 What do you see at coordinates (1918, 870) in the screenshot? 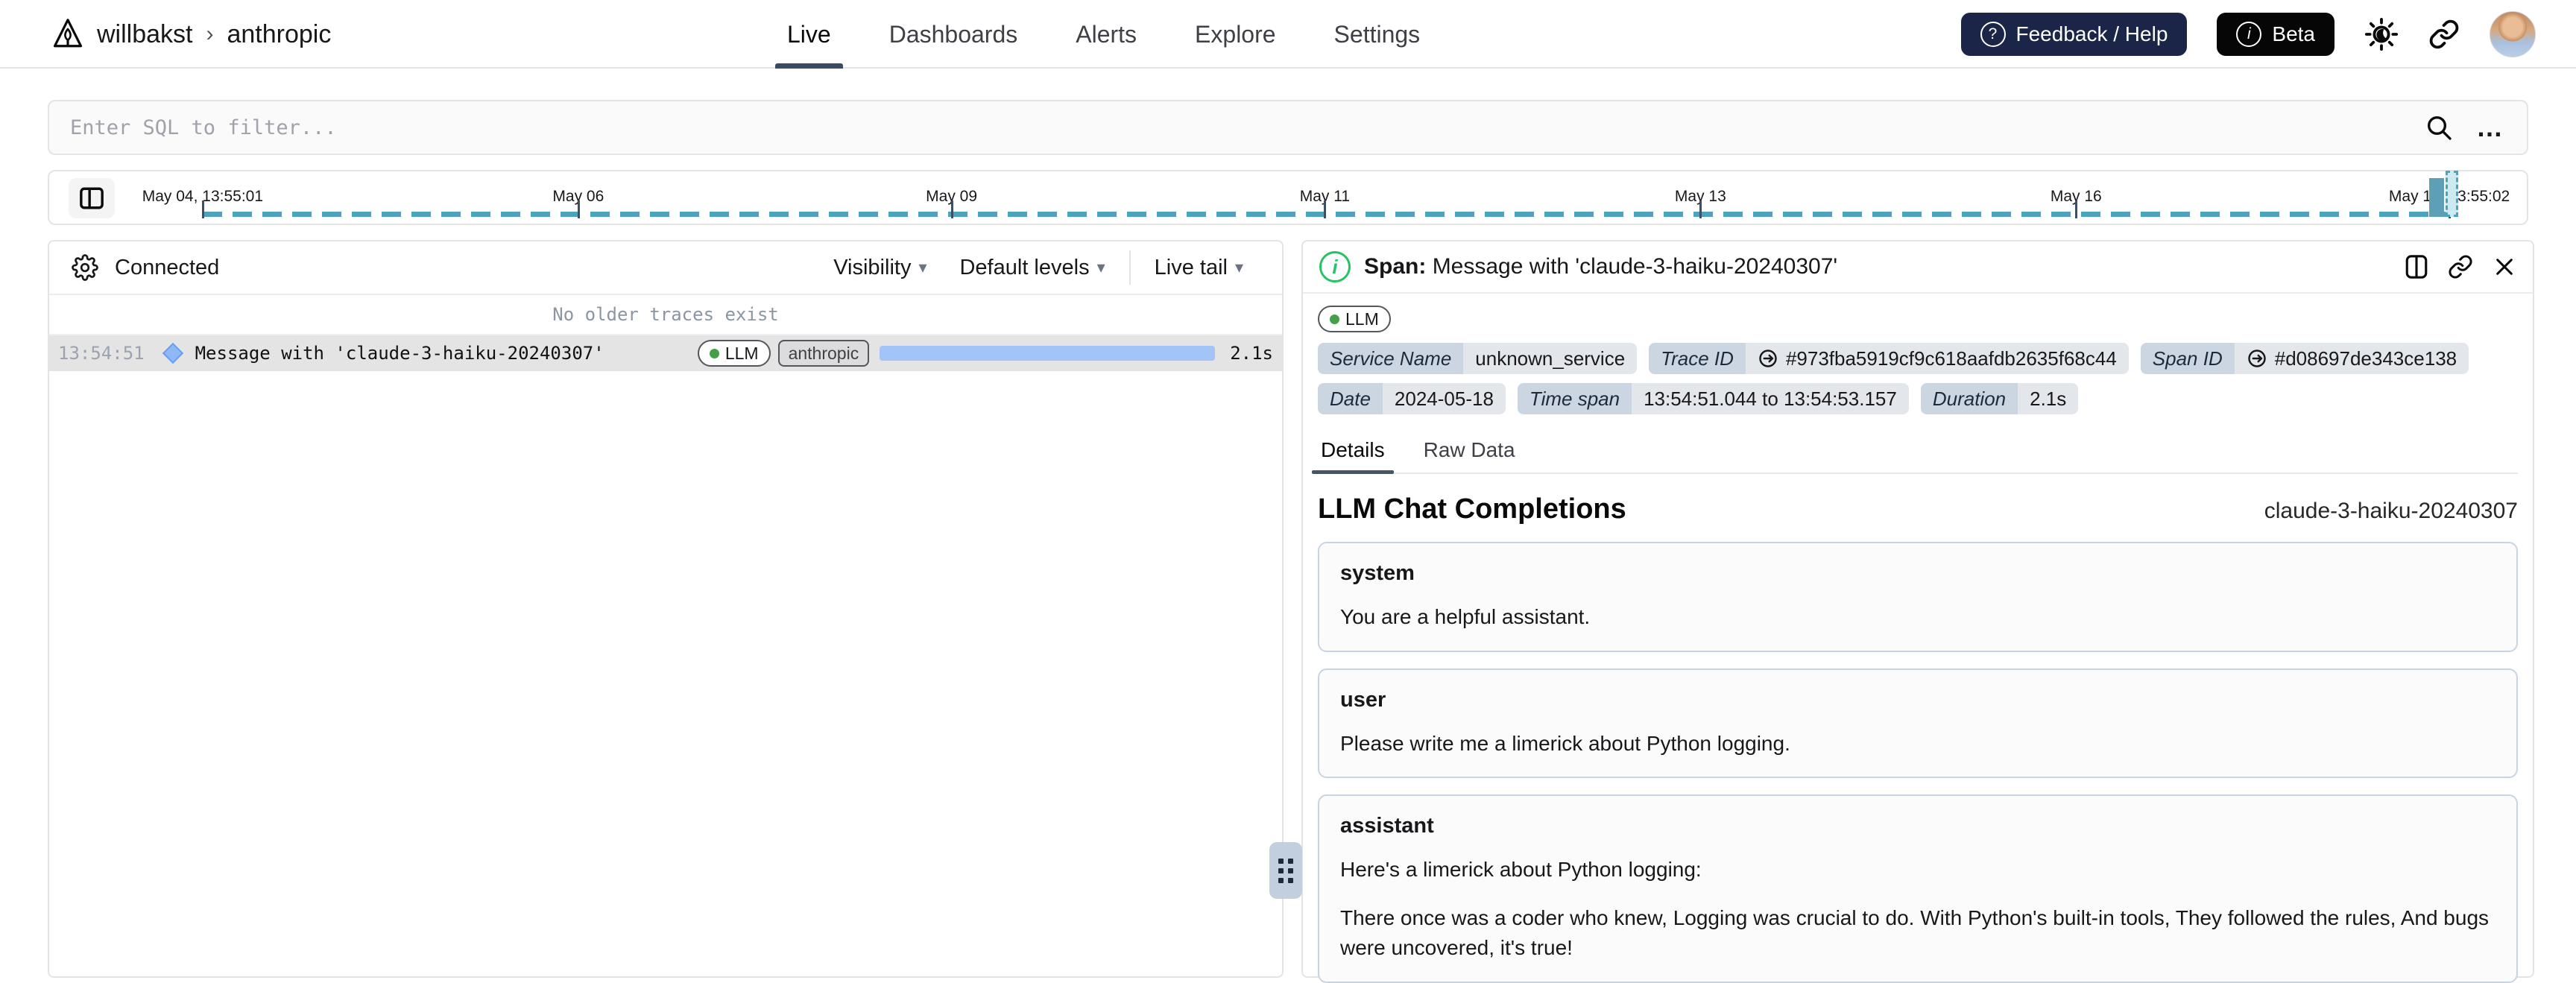
I see `message-content: Here's a limerick about Python logging:` at bounding box center [1918, 870].